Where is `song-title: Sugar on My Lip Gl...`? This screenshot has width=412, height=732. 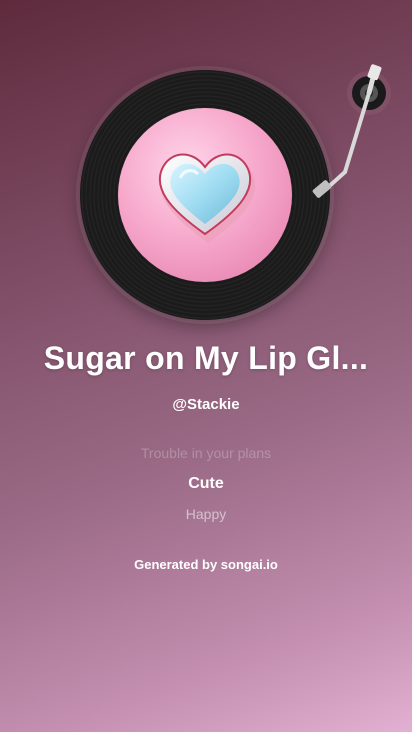
song-title: Sugar on My Lip Gl... is located at coordinates (206, 358).